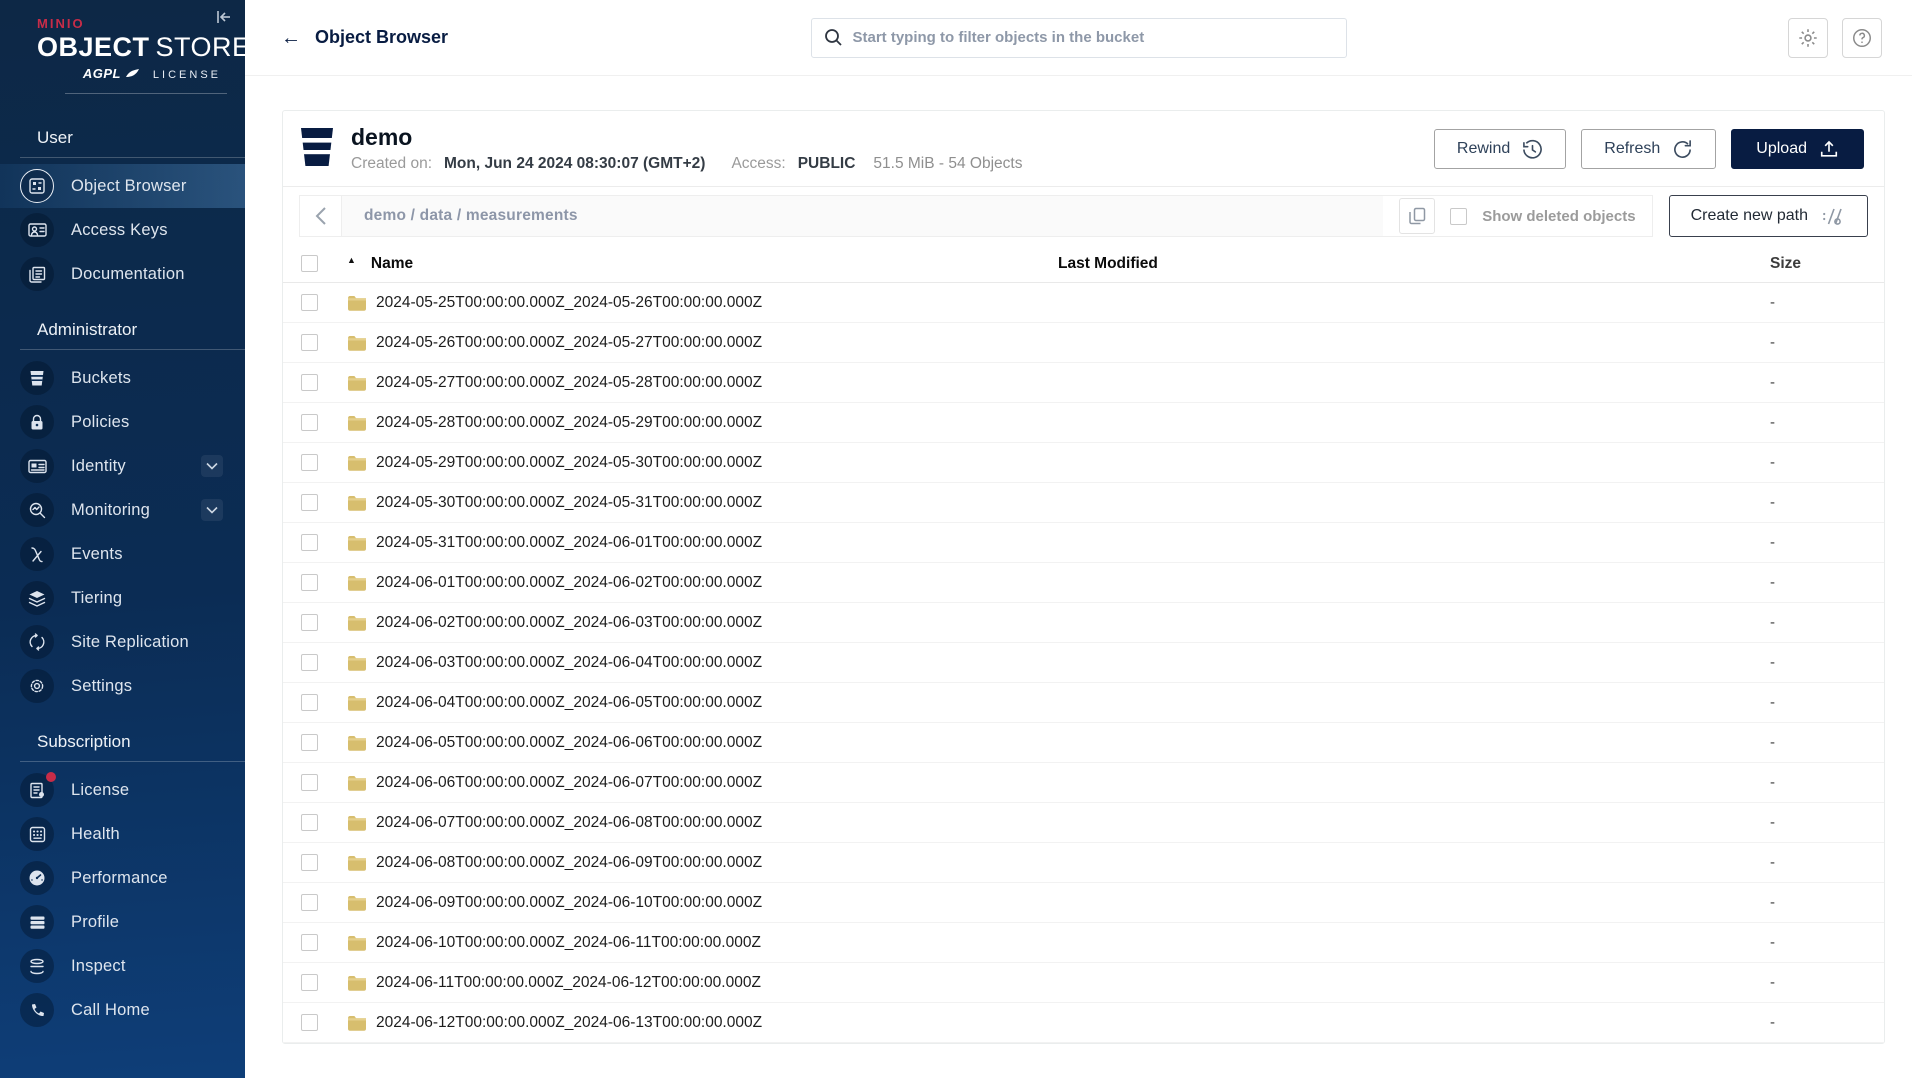 Image resolution: width=1912 pixels, height=1078 pixels. I want to click on sidebar-item-object-browser: Object Browser, so click(122, 186).